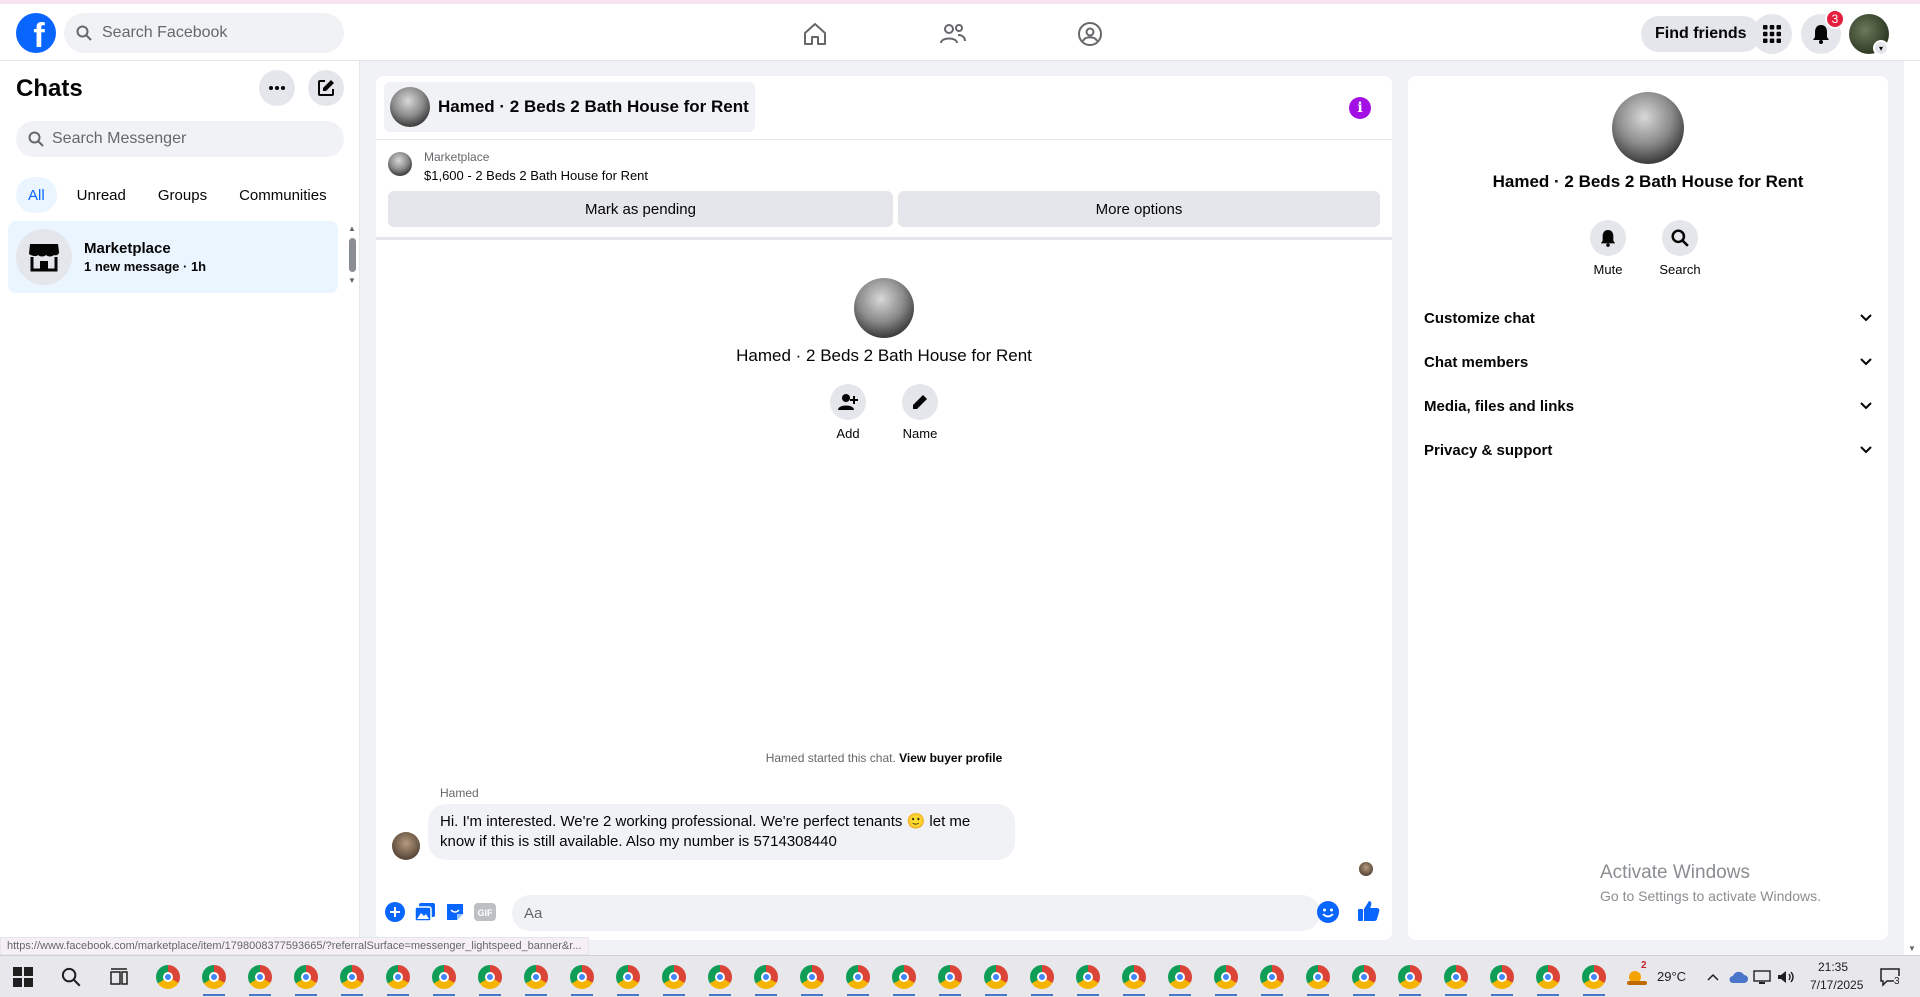  I want to click on chats-options-button, so click(277, 88).